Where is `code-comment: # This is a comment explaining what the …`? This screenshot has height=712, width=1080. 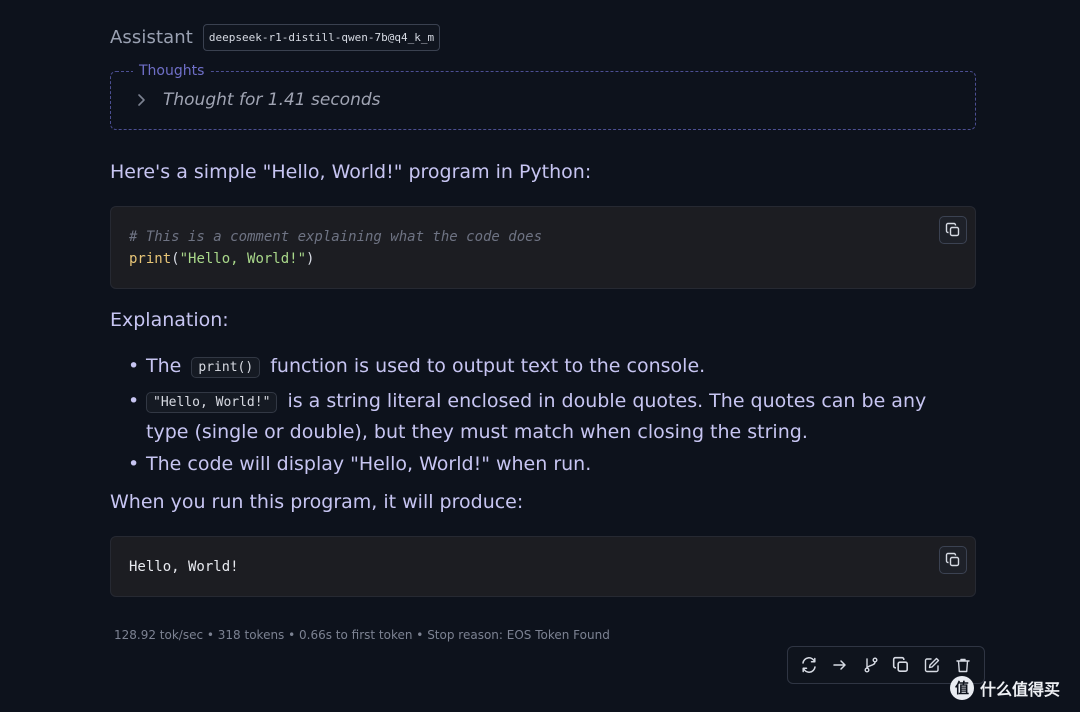 code-comment: # This is a comment explaining what the … is located at coordinates (336, 237).